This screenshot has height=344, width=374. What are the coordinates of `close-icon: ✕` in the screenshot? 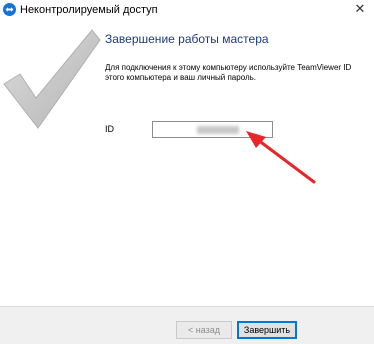 It's located at (360, 8).